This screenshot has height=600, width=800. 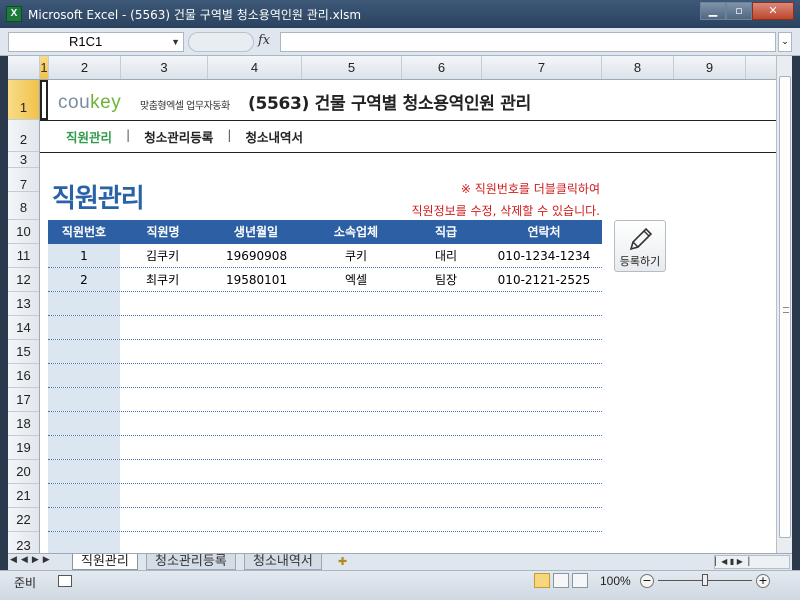 I want to click on page-break-view-icon, so click(x=580, y=580).